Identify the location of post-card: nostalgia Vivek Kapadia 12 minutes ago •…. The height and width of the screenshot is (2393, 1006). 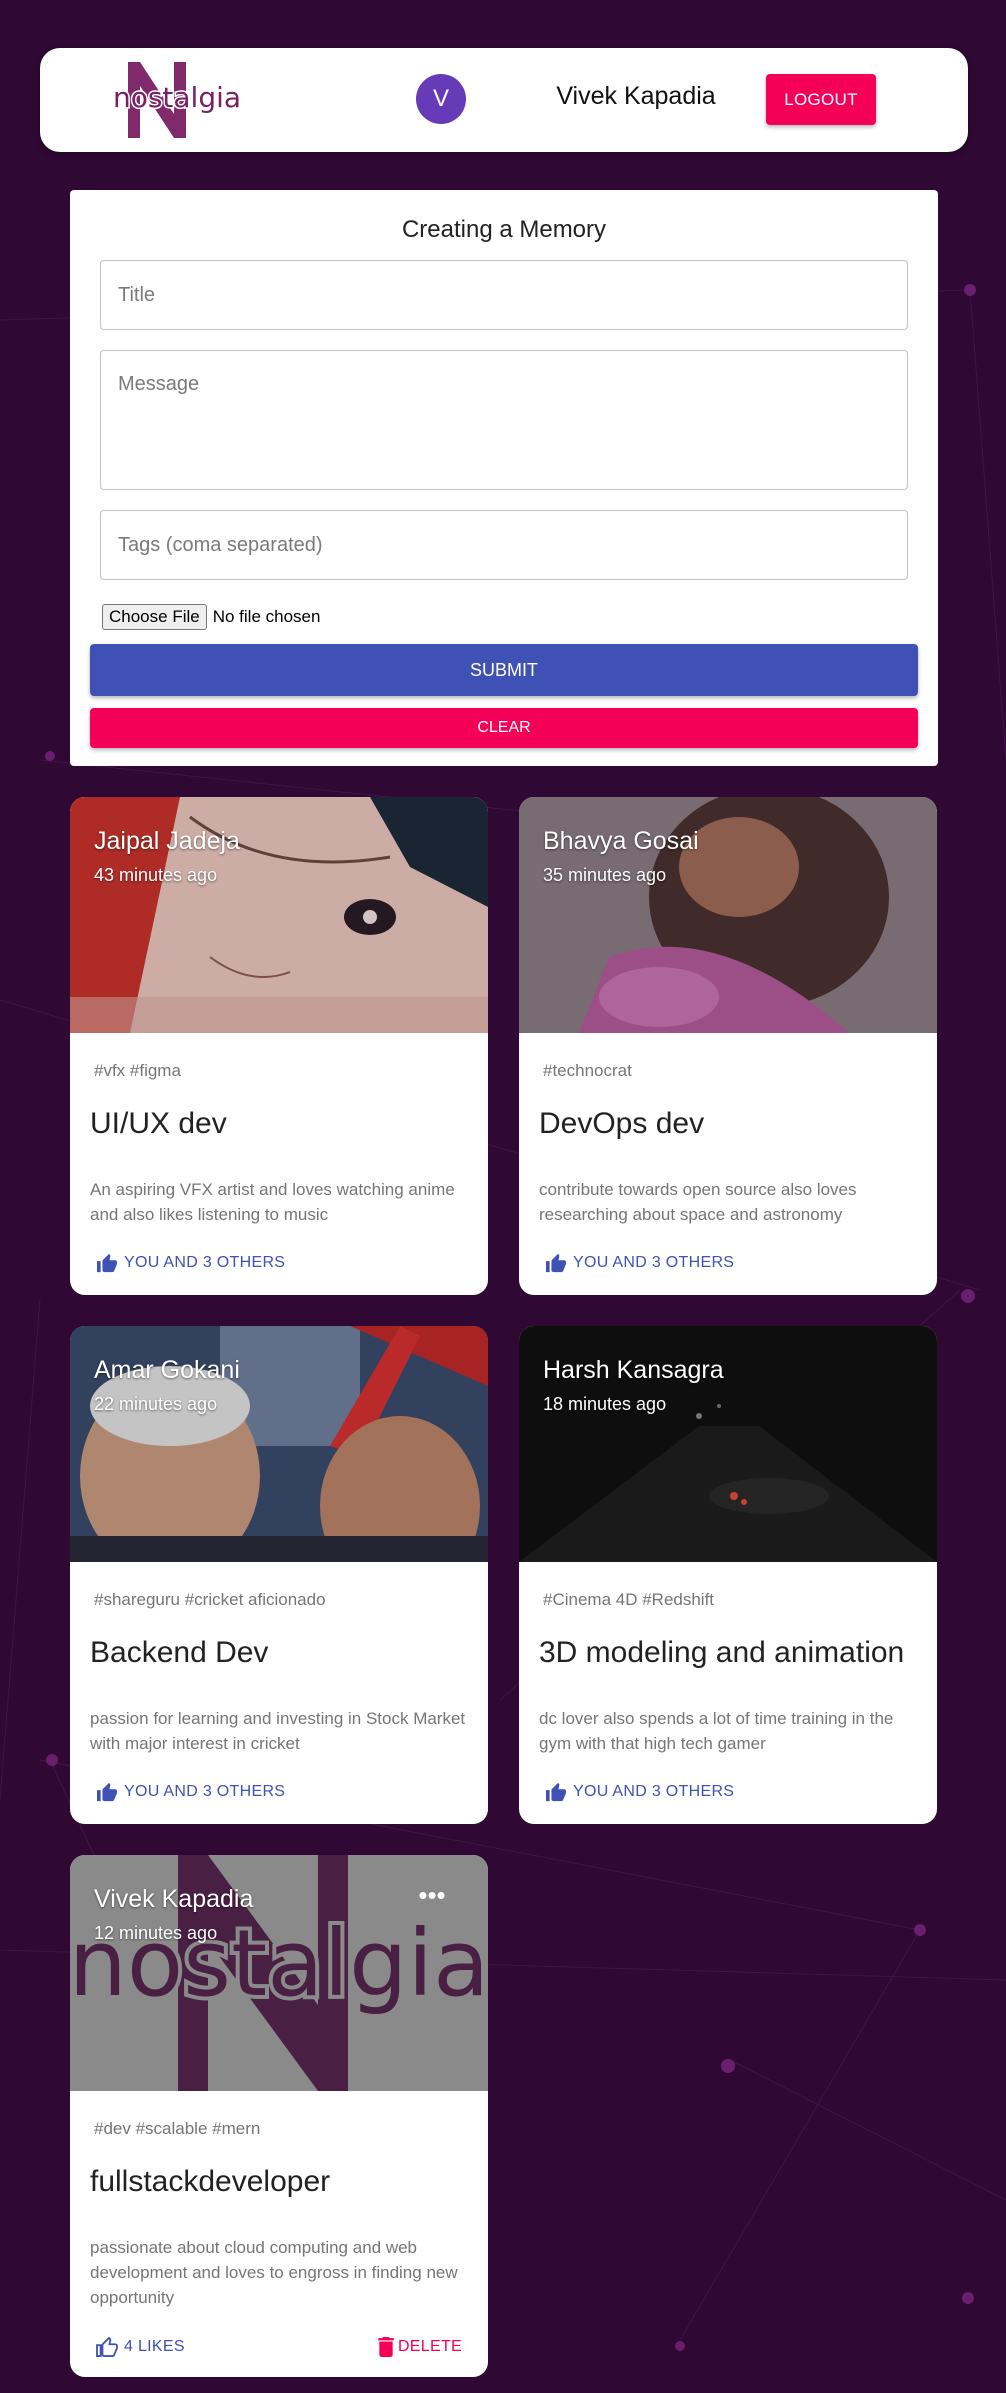
(279, 2116).